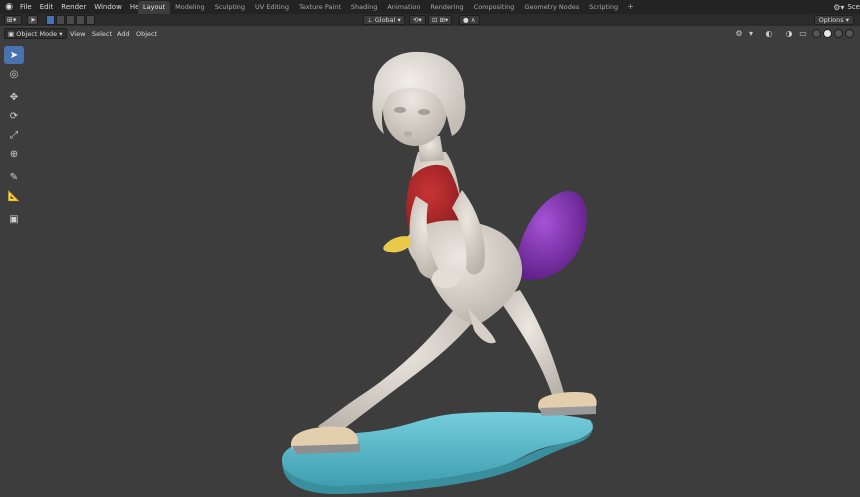 The image size is (860, 497). I want to click on orientation-icon: ⊥, so click(371, 20).